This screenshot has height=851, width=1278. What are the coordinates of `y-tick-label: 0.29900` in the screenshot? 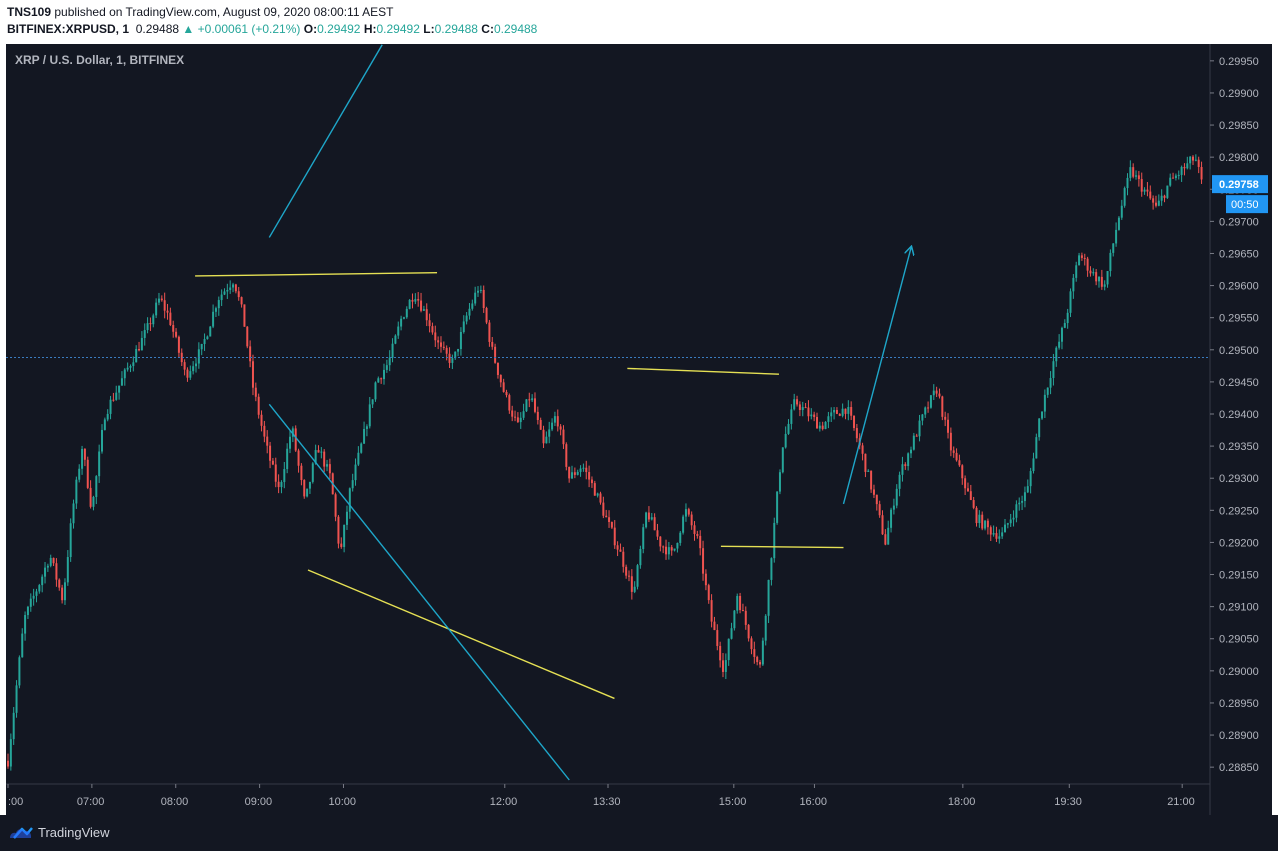 It's located at (1239, 94).